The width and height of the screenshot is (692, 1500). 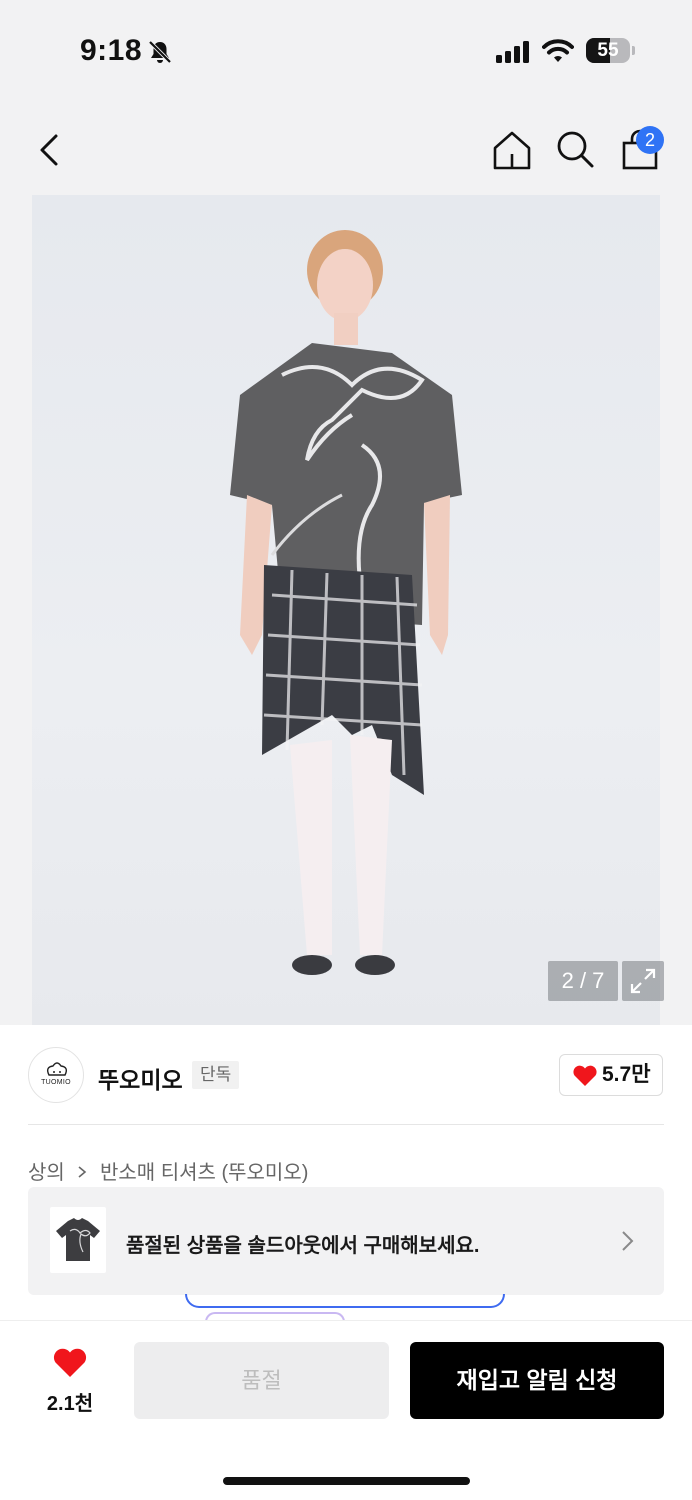 What do you see at coordinates (558, 50) in the screenshot?
I see `wifi-icon` at bounding box center [558, 50].